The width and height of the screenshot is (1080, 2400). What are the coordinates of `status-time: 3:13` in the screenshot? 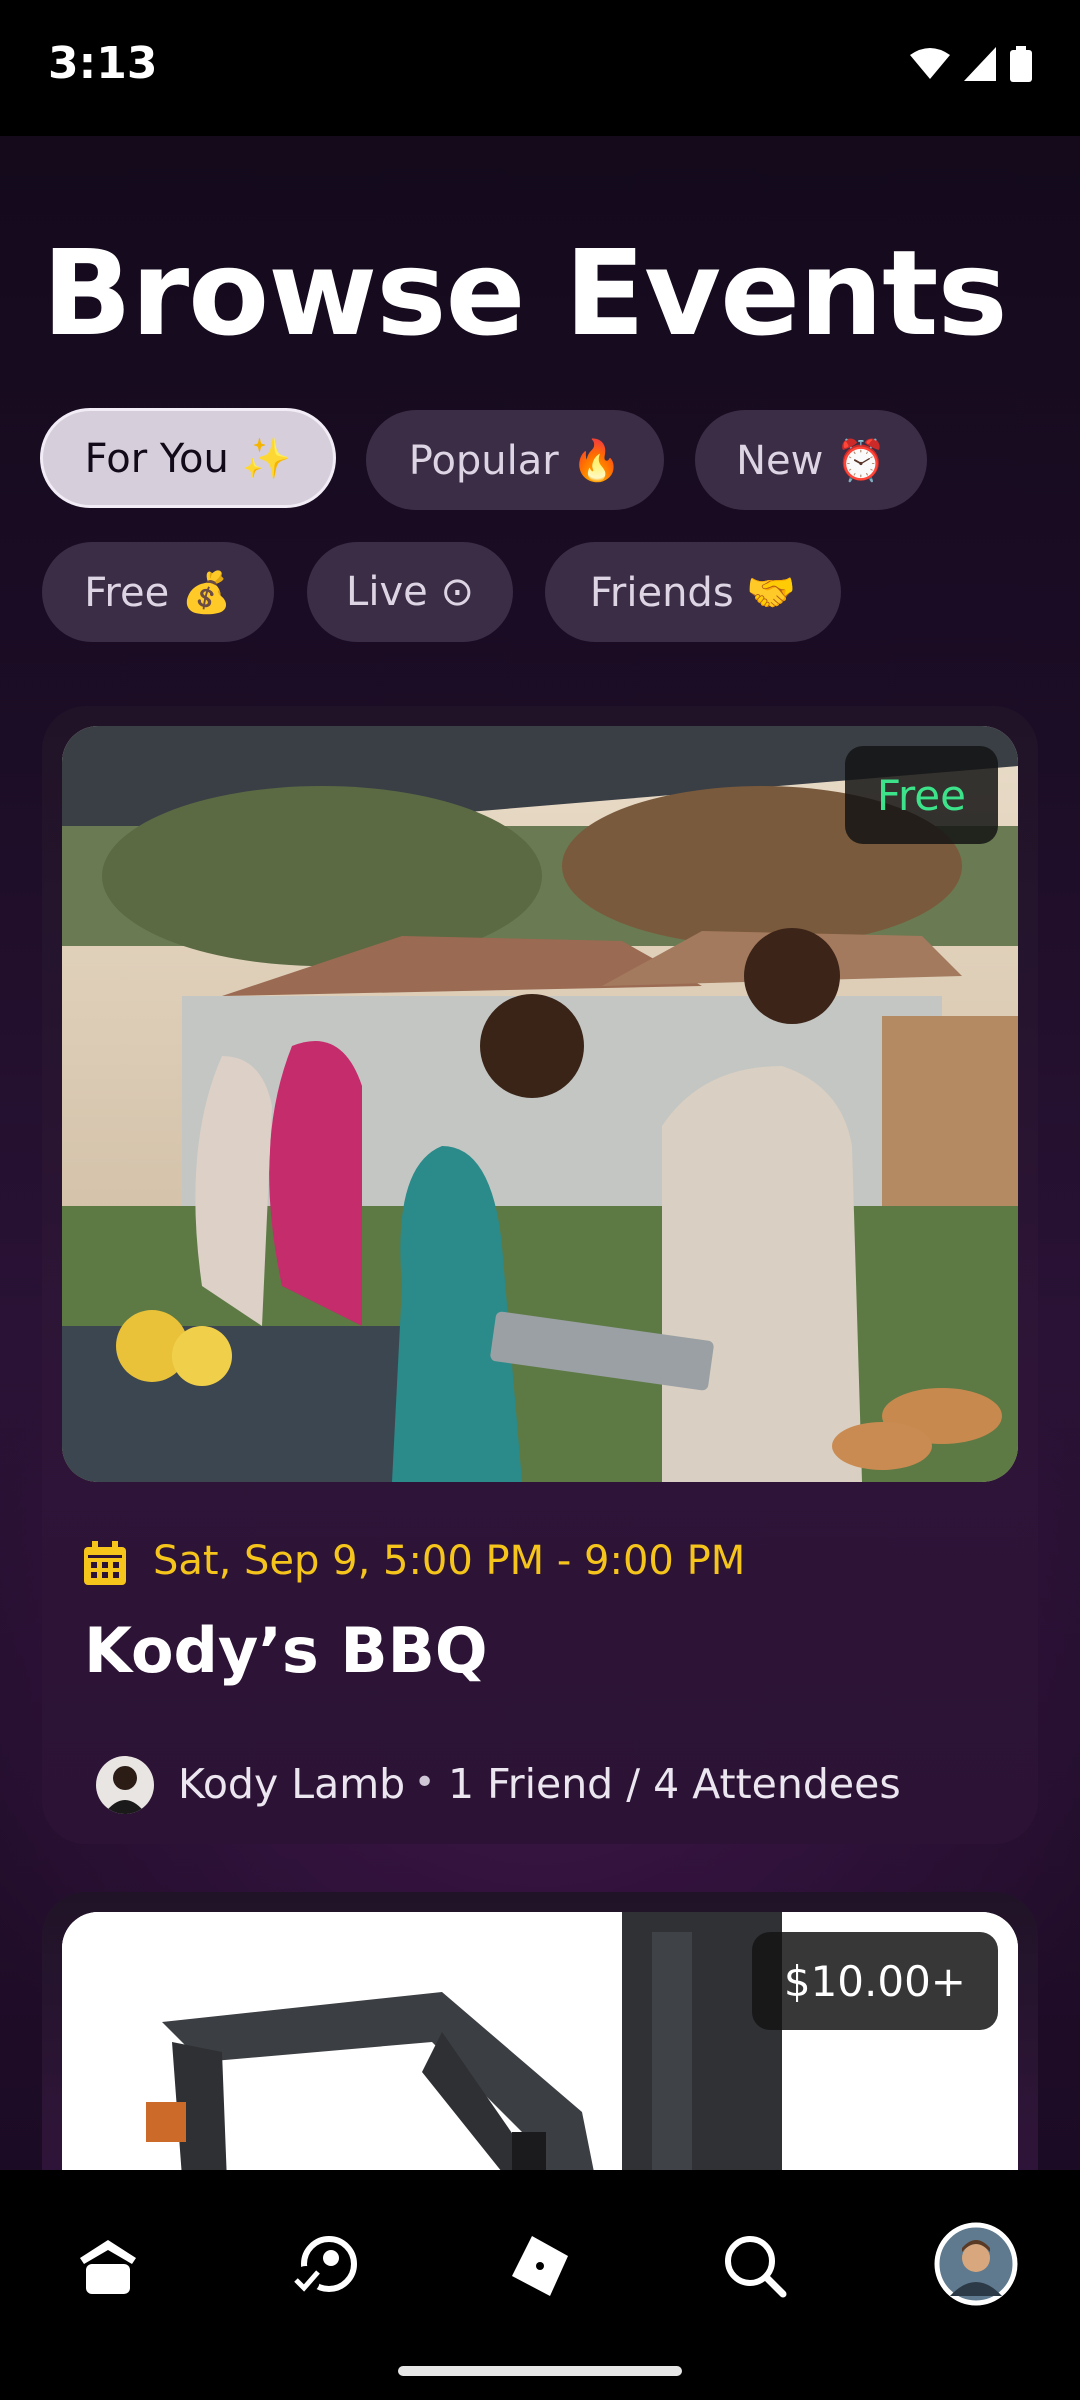 It's located at (103, 63).